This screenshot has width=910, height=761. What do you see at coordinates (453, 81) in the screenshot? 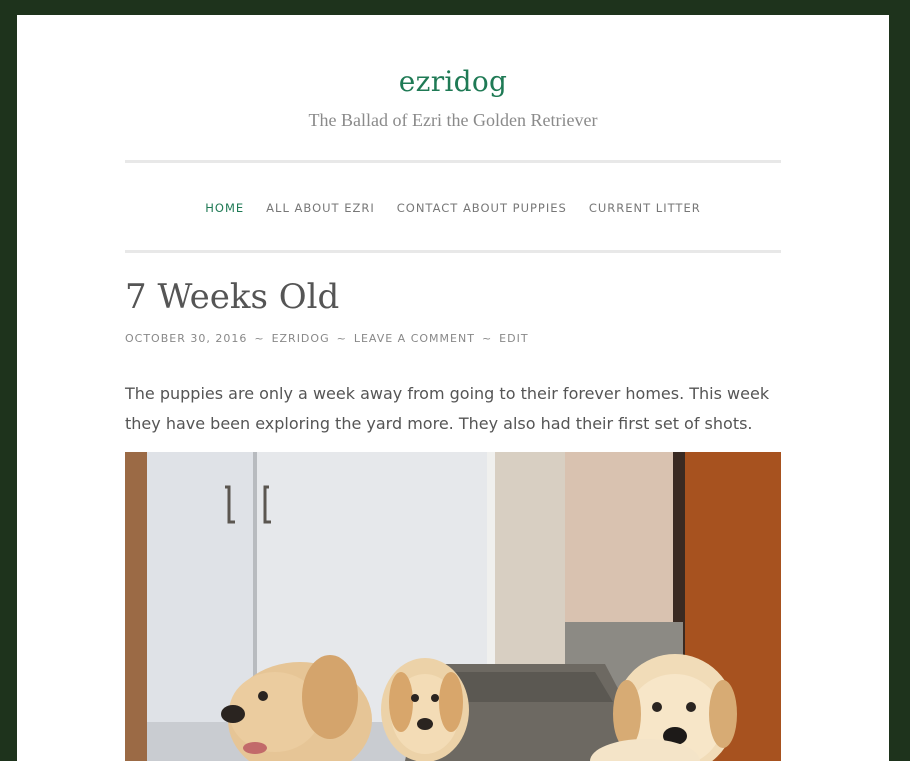
I see `site-title: ezridog` at bounding box center [453, 81].